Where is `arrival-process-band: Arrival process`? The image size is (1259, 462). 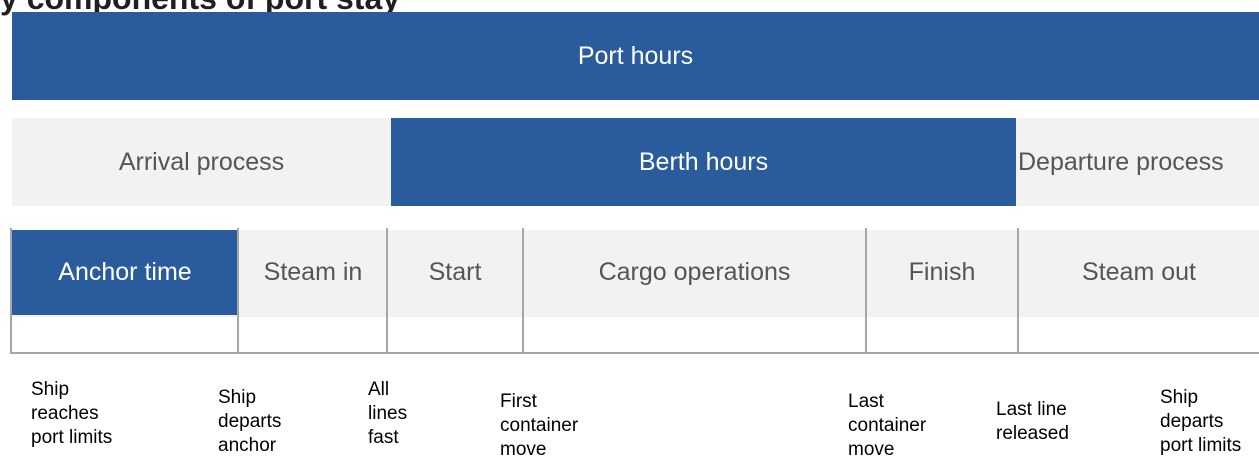
arrival-process-band: Arrival process is located at coordinates (201, 162).